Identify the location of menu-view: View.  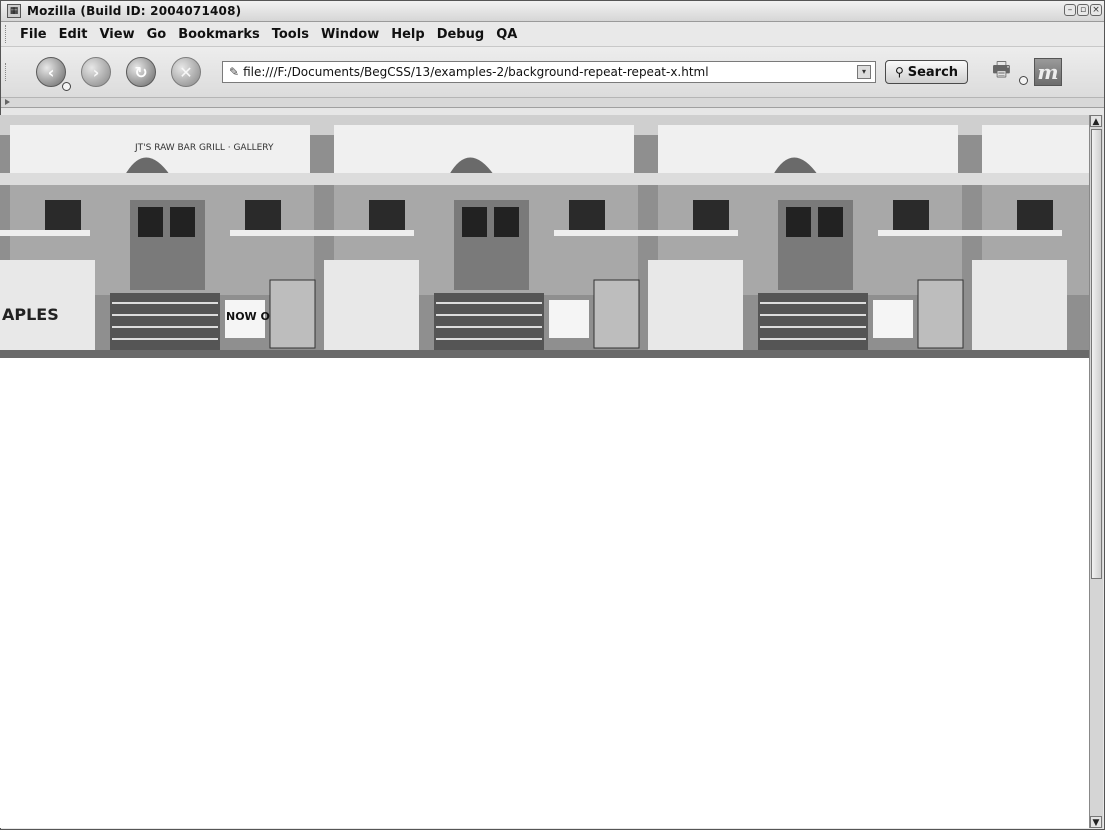
(116, 34).